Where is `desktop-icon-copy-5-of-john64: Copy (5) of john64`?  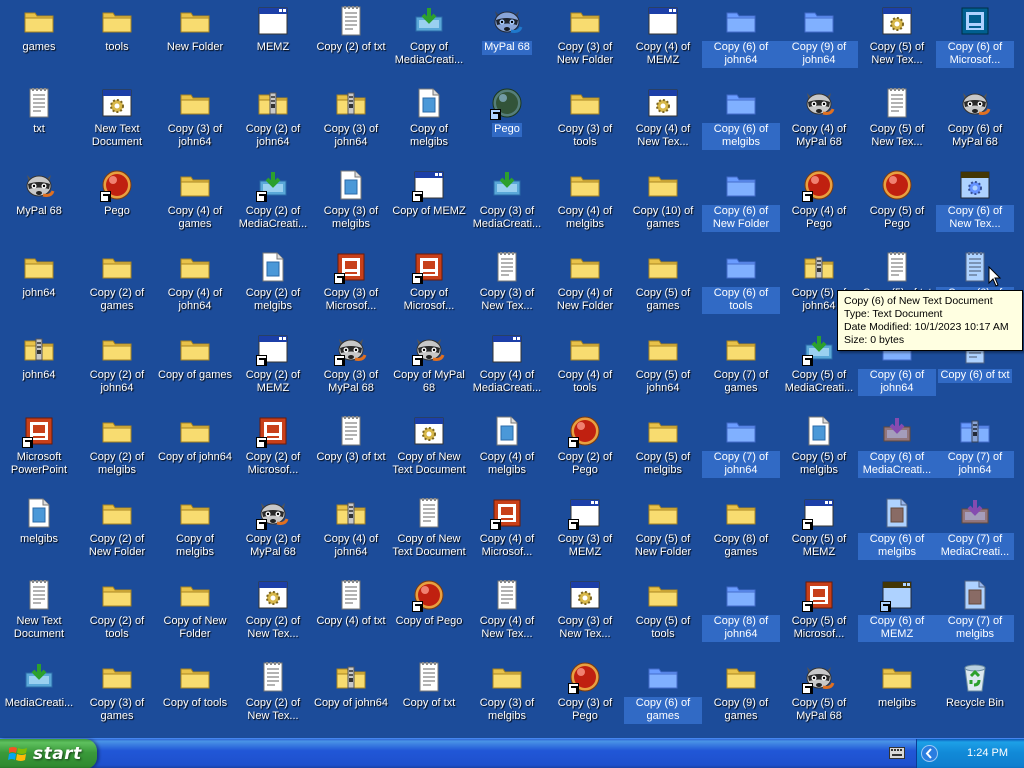
desktop-icon-copy-5-of-john64: Copy (5) of john64 is located at coordinates (663, 370).